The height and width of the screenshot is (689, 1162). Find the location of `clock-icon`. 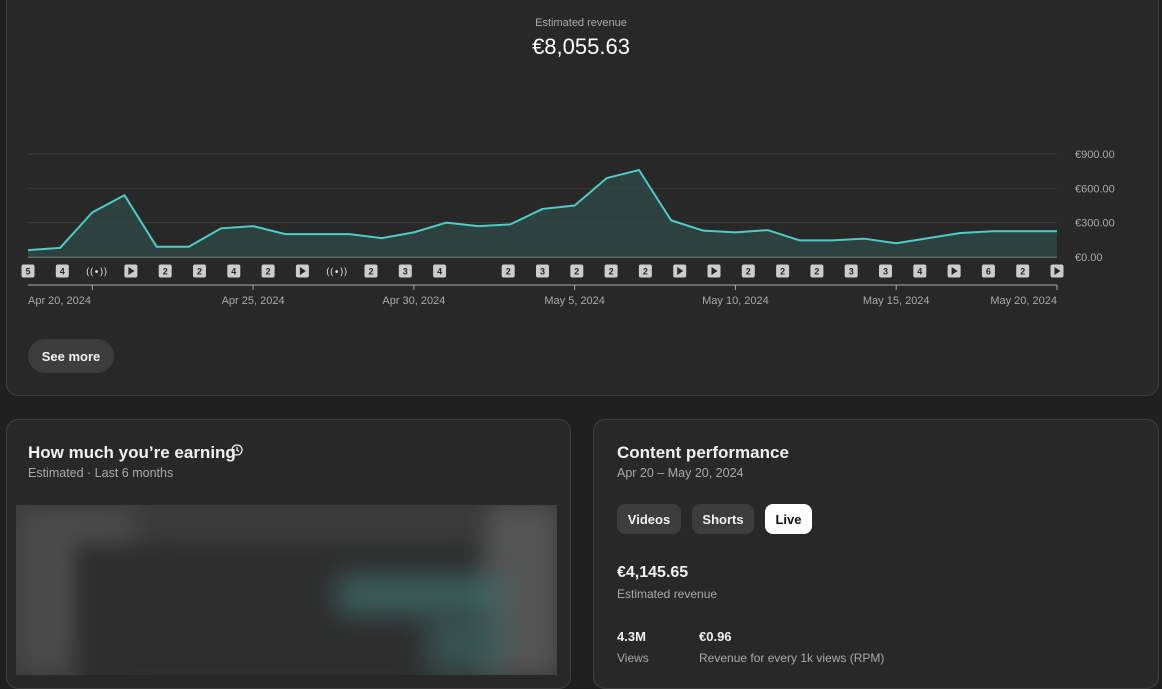

clock-icon is located at coordinates (237, 450).